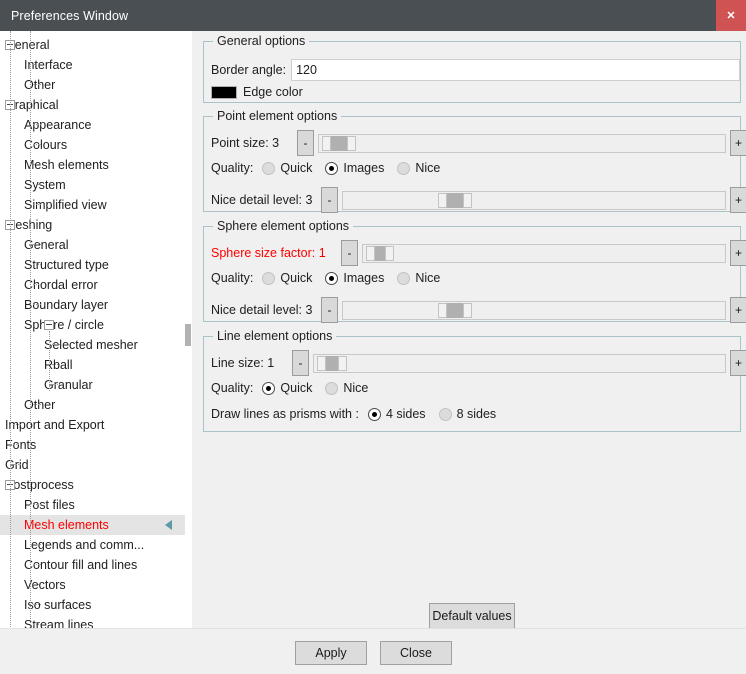  Describe the element at coordinates (516, 70) in the screenshot. I see `border-angle-input` at that location.